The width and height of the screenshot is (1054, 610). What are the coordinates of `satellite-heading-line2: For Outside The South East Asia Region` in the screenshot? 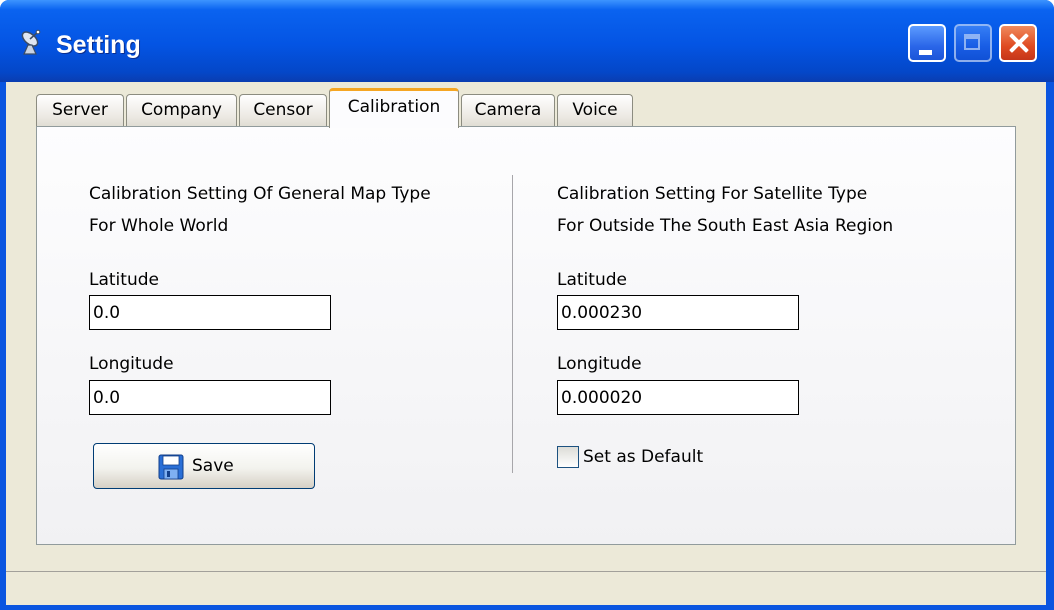 It's located at (725, 226).